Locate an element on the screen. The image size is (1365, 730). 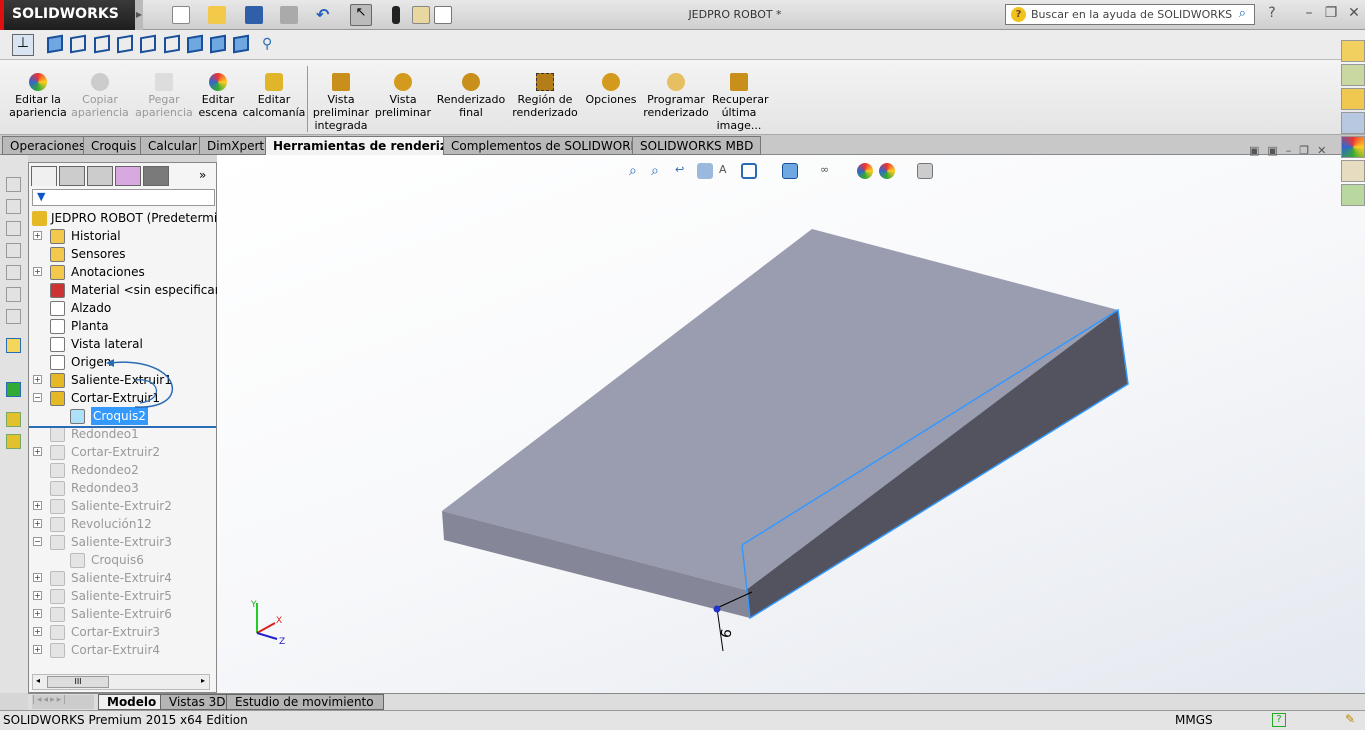
tab-calcular: Calcular is located at coordinates (172, 145).